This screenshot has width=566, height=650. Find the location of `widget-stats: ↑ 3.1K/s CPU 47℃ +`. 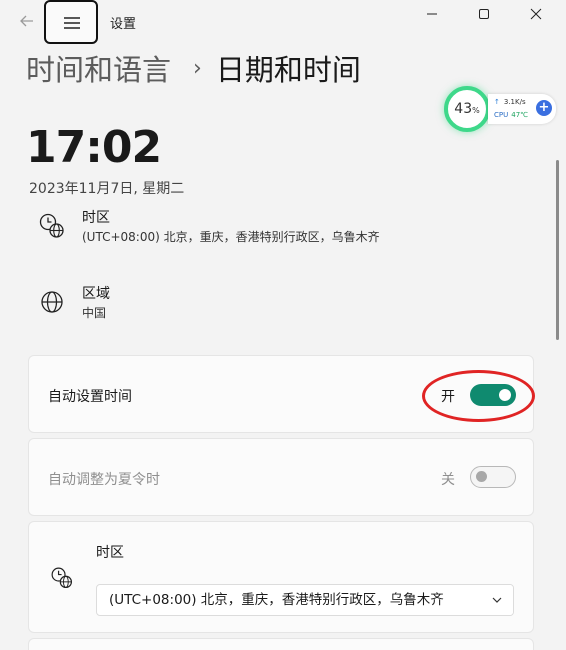

widget-stats: ↑ 3.1K/s CPU 47℃ + is located at coordinates (522, 109).